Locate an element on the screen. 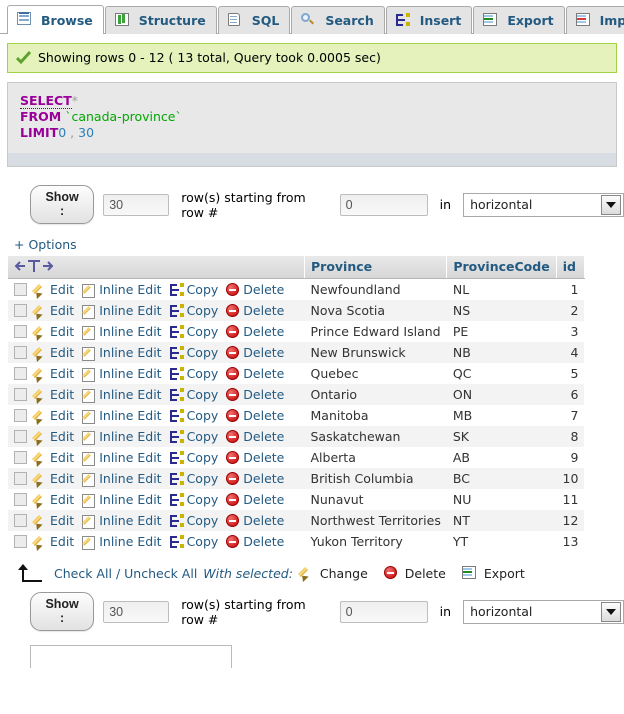 This screenshot has height=714, width=624. bulk-change-action: Change is located at coordinates (333, 573).